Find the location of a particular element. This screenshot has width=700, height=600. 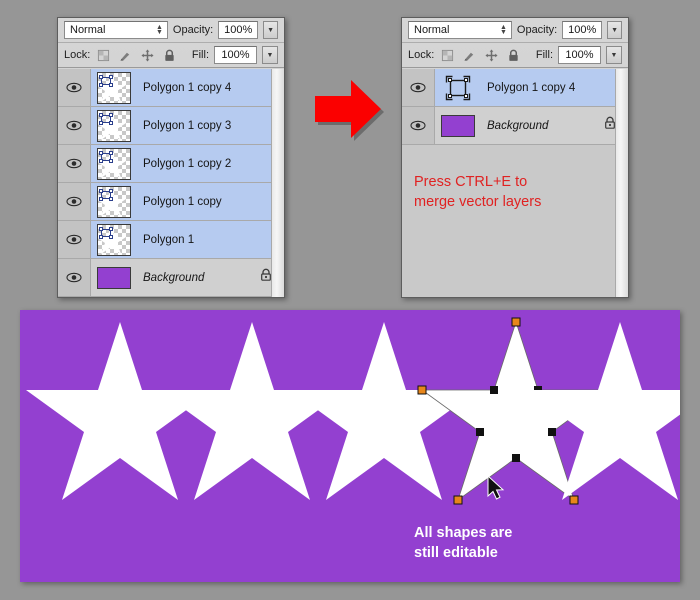

layer-name: Polygon 1 copy 2 is located at coordinates (187, 163).